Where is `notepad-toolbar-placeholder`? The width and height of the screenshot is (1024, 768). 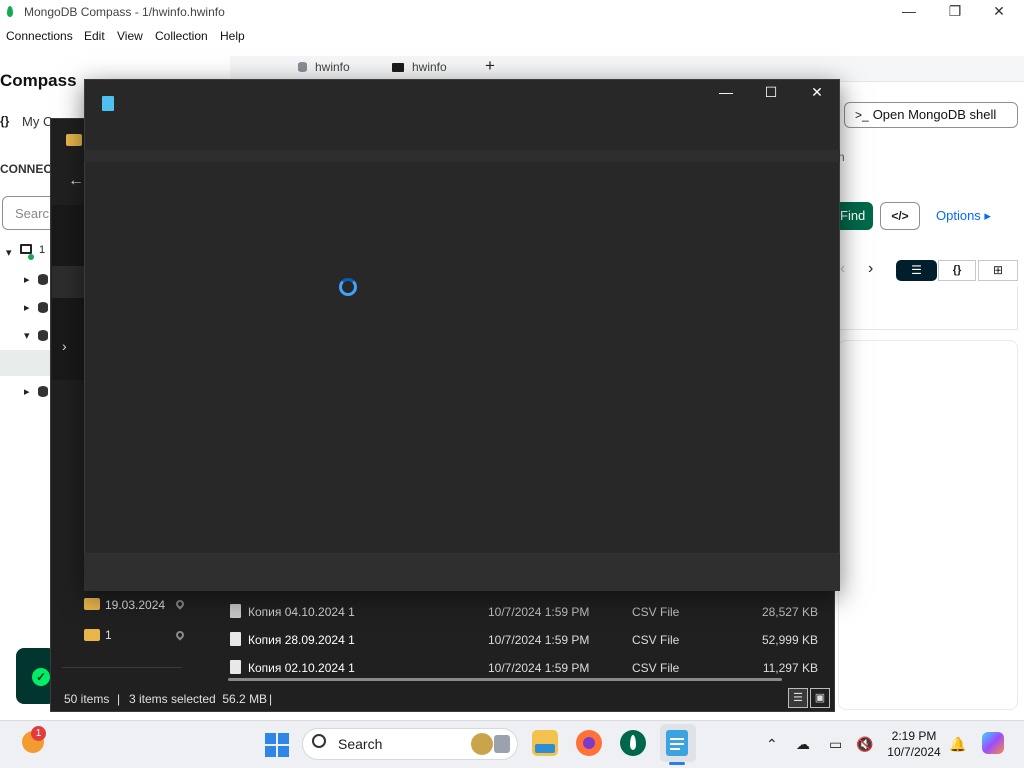
notepad-toolbar-placeholder is located at coordinates (462, 156).